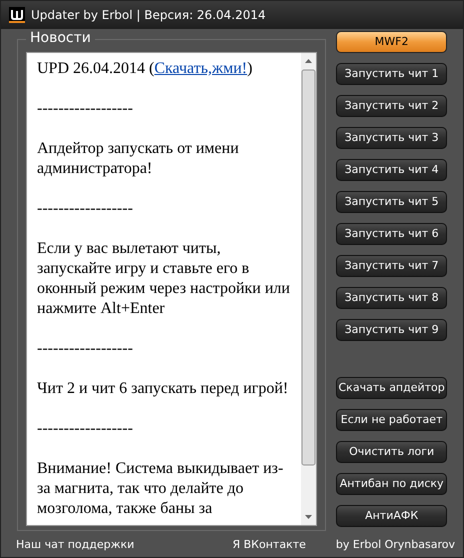 This screenshot has height=558, width=464. What do you see at coordinates (391, 266) in the screenshot?
I see `launch-cheat-button: Запустить чит 7` at bounding box center [391, 266].